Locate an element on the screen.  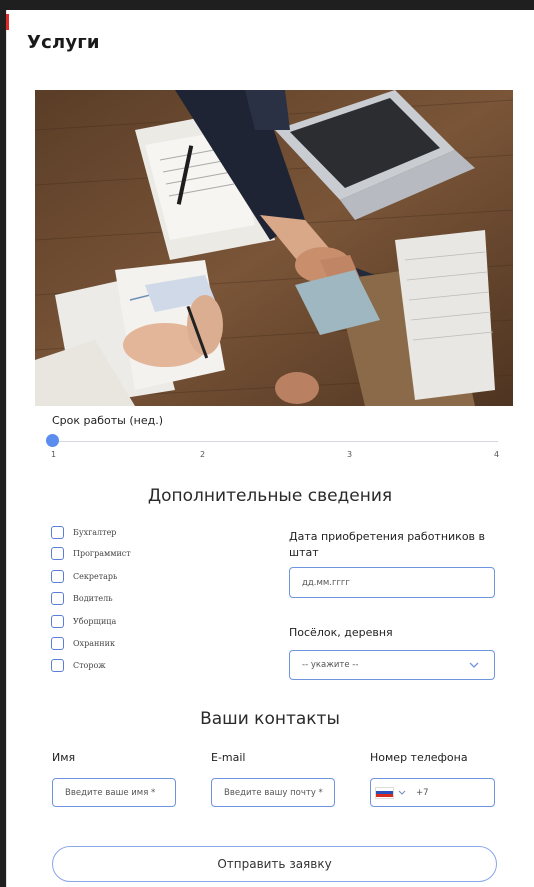
slider-tick-3: 3 is located at coordinates (350, 454).